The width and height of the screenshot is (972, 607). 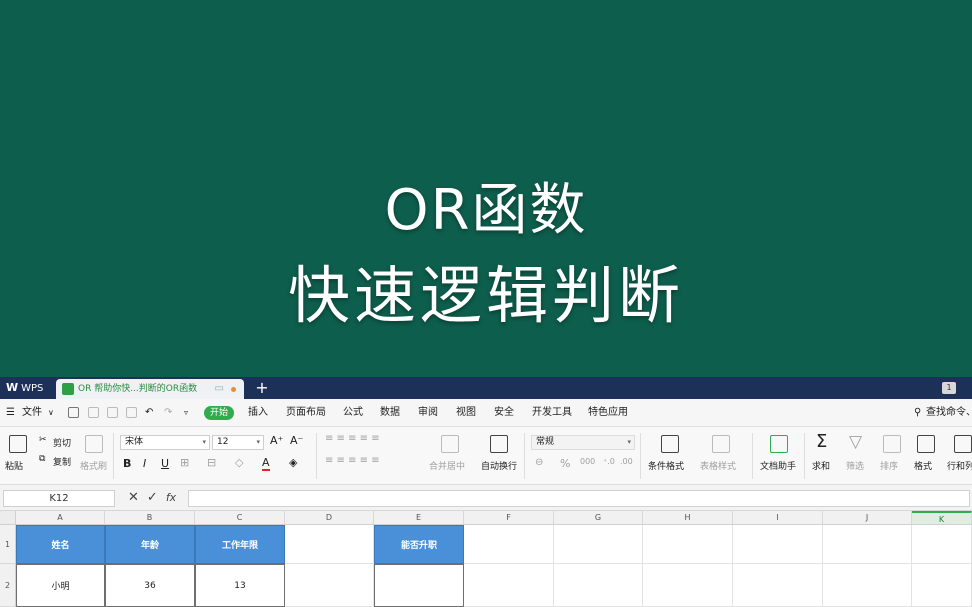 I want to click on merge-center-button: 合并居中, so click(x=447, y=465).